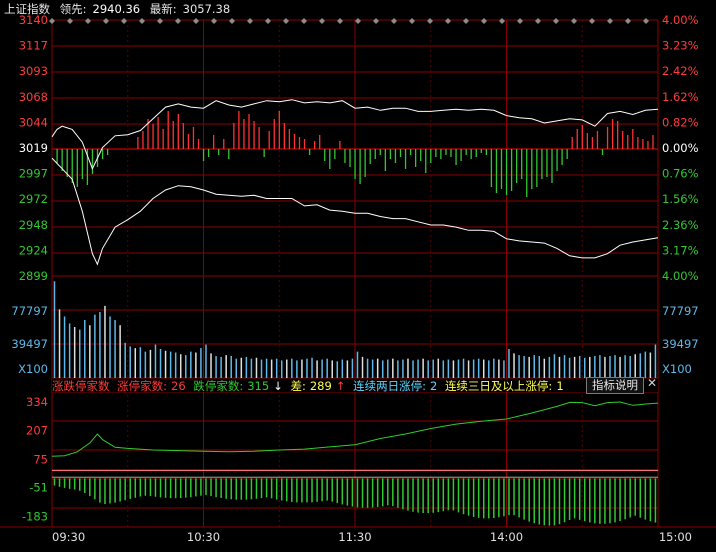 This screenshot has width=716, height=552. Describe the element at coordinates (33, 174) in the screenshot. I see `price-tick-label: 2997` at that location.